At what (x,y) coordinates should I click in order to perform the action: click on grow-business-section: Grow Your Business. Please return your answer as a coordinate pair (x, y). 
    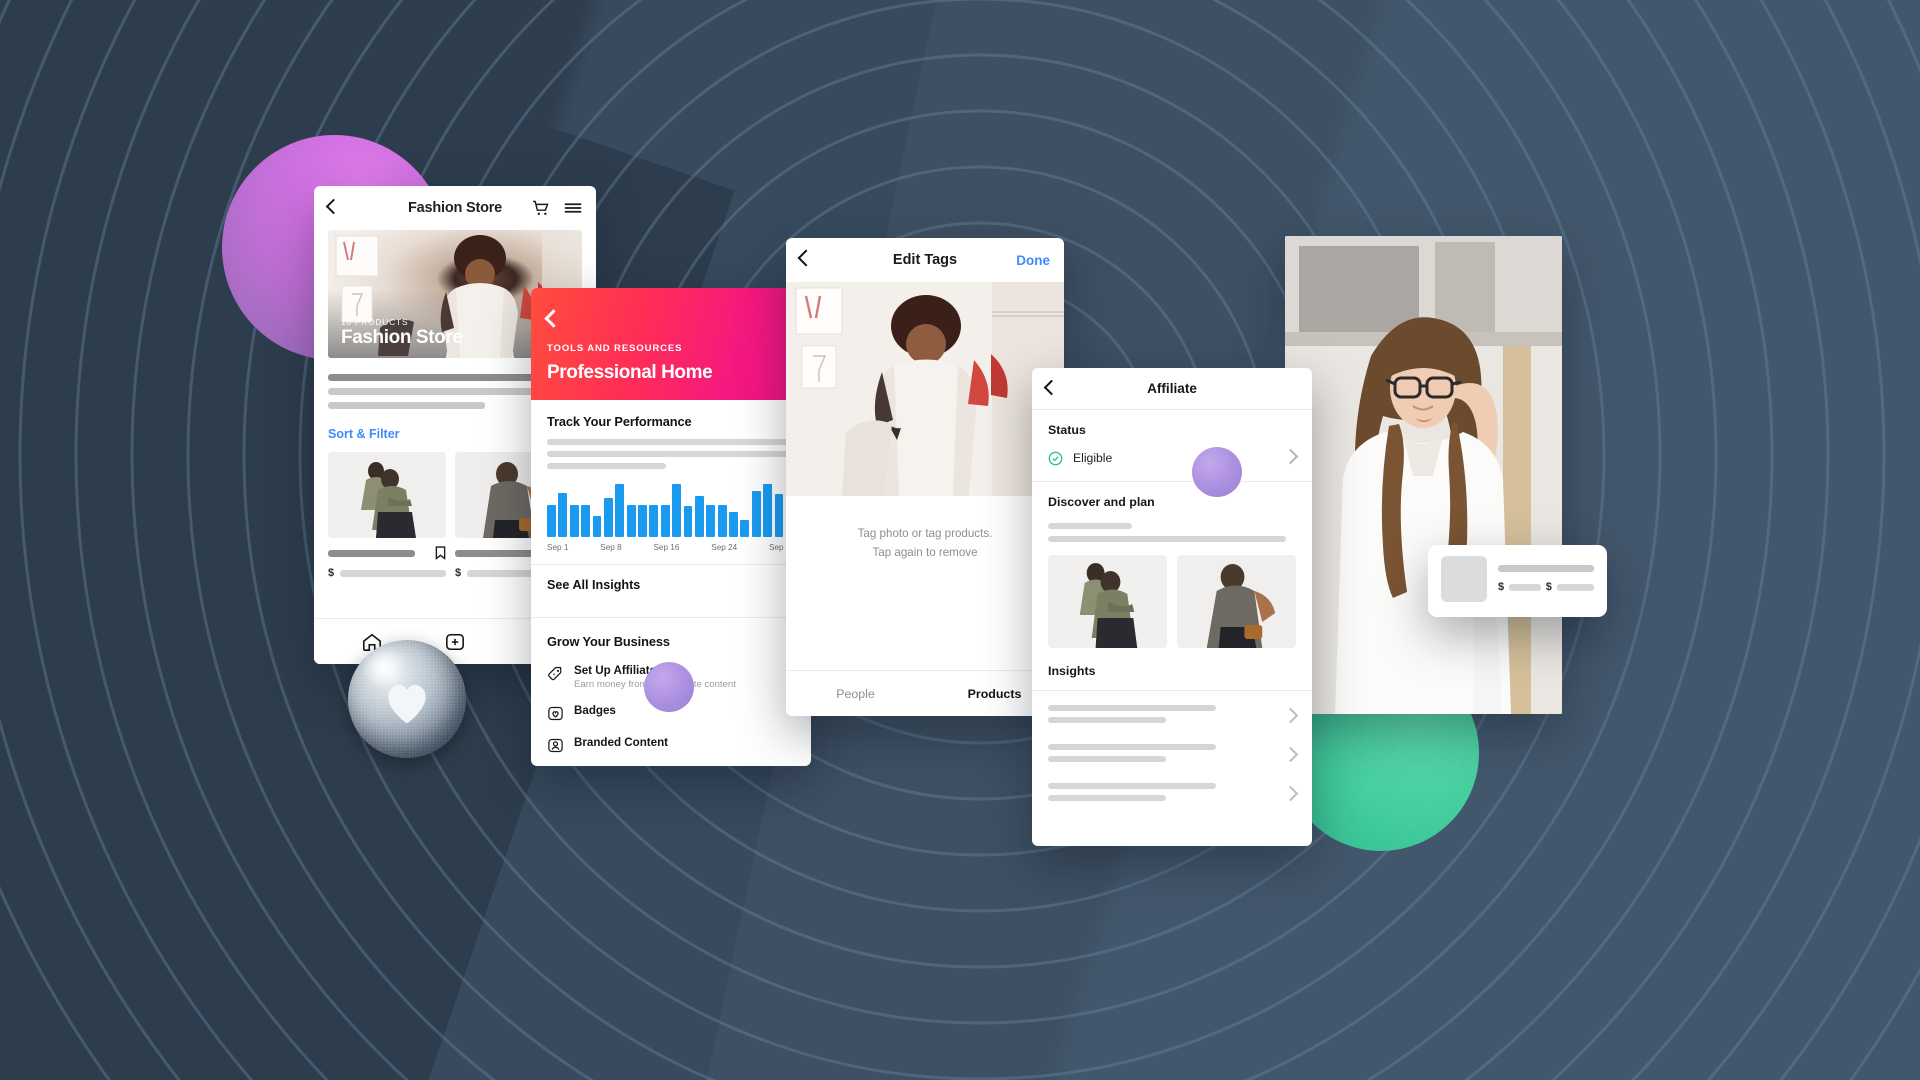
    Looking at the image, I should click on (671, 633).